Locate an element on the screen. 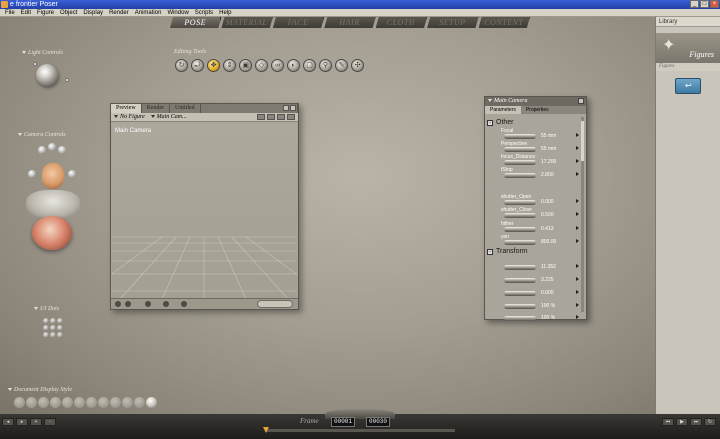 Image resolution: width=720 pixels, height=439 pixels. total-frames-field: 00030 is located at coordinates (378, 422).